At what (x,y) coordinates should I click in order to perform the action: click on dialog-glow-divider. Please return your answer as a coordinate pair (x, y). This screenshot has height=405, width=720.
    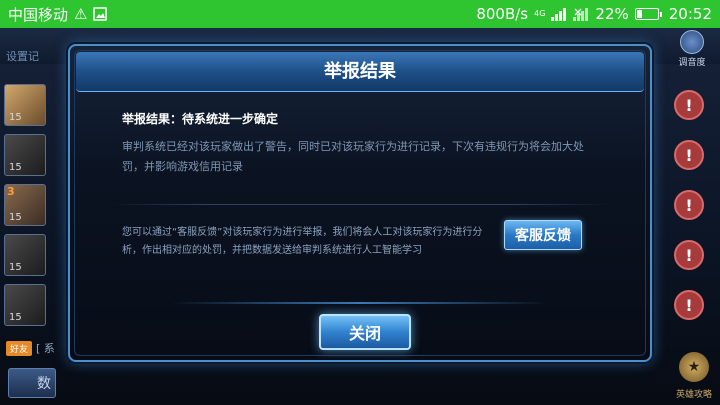
    Looking at the image, I should click on (360, 303).